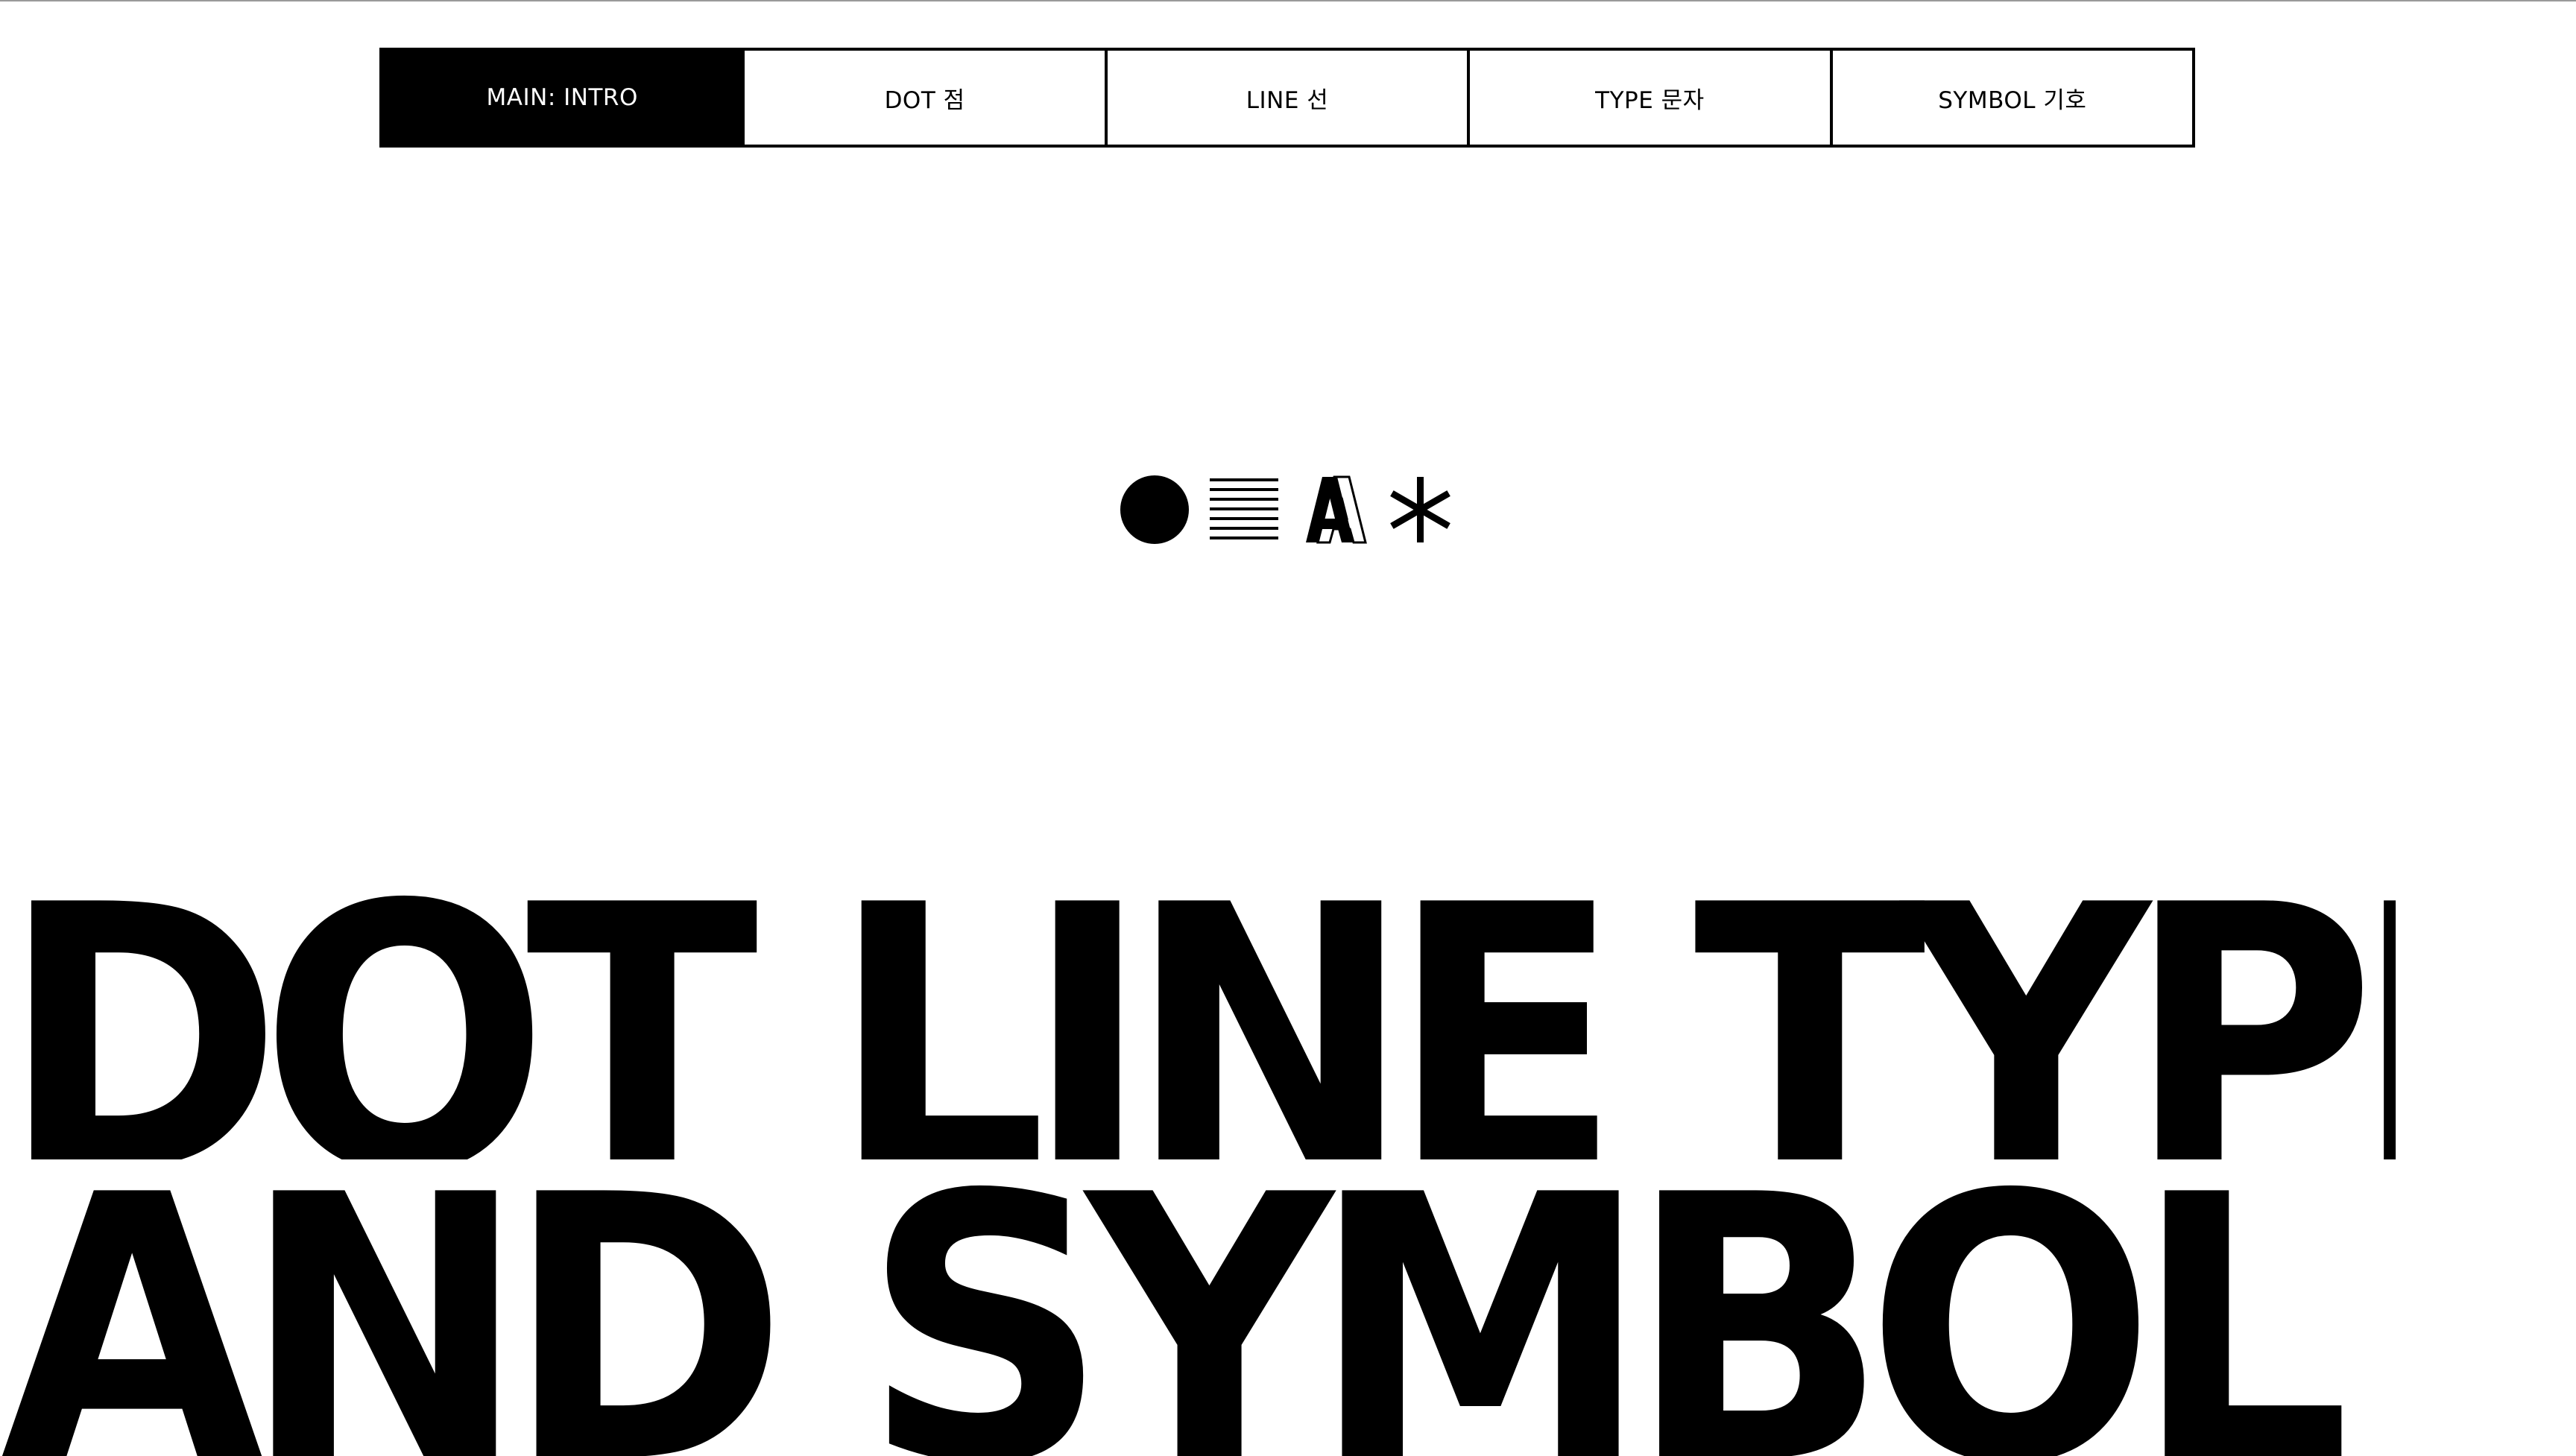 The height and width of the screenshot is (1456, 2576). Describe the element at coordinates (1285, 509) in the screenshot. I see `logo-mark` at that location.